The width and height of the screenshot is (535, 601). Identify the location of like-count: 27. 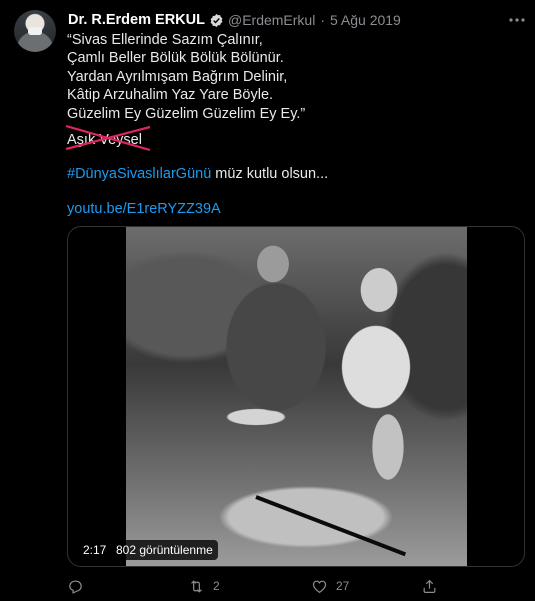
(343, 586).